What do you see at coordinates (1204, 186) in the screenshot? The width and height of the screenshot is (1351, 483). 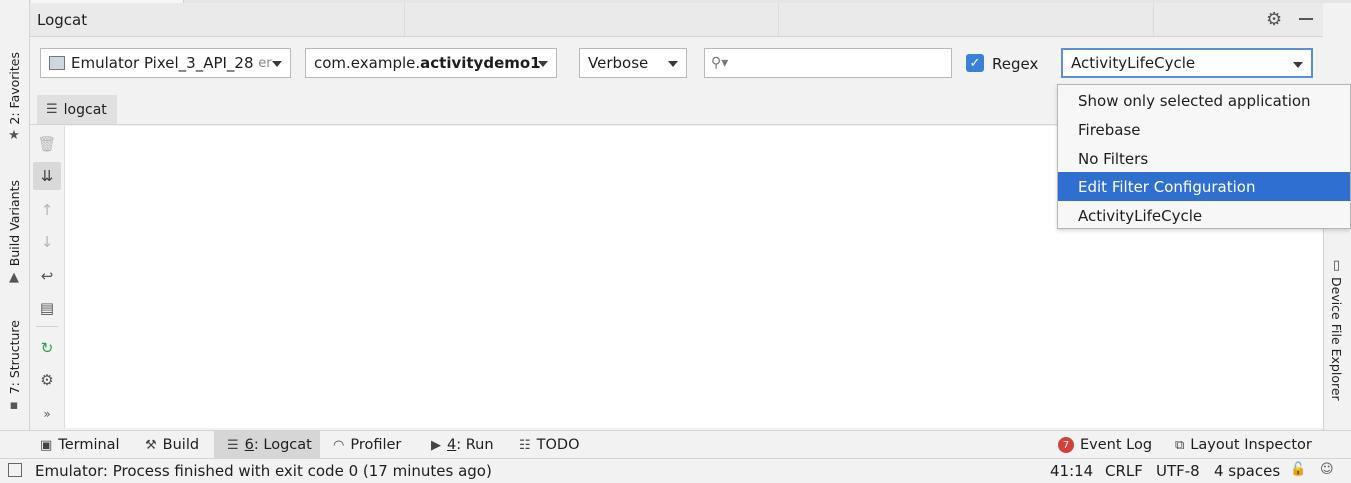 I see `menu-item-edit-filter-configuration: Edit Filter Configuration` at bounding box center [1204, 186].